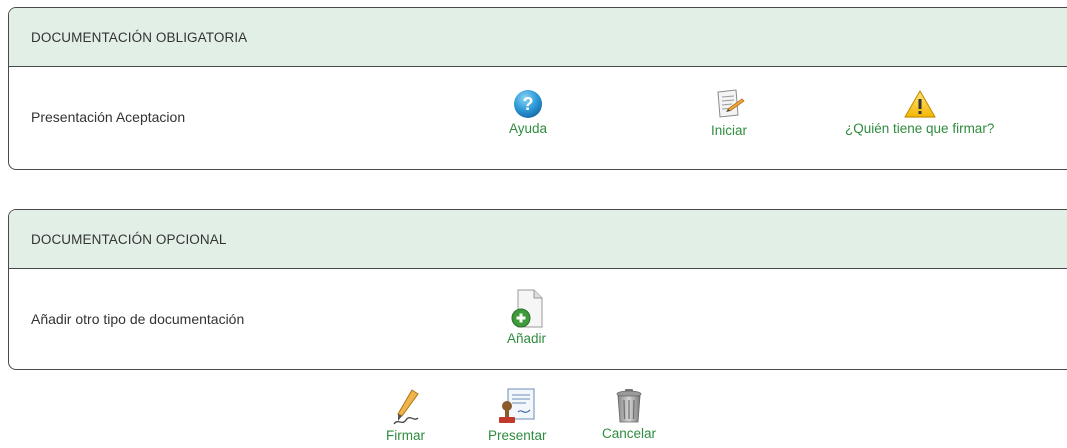 The width and height of the screenshot is (1067, 448). I want to click on stamp-document-icon, so click(517, 405).